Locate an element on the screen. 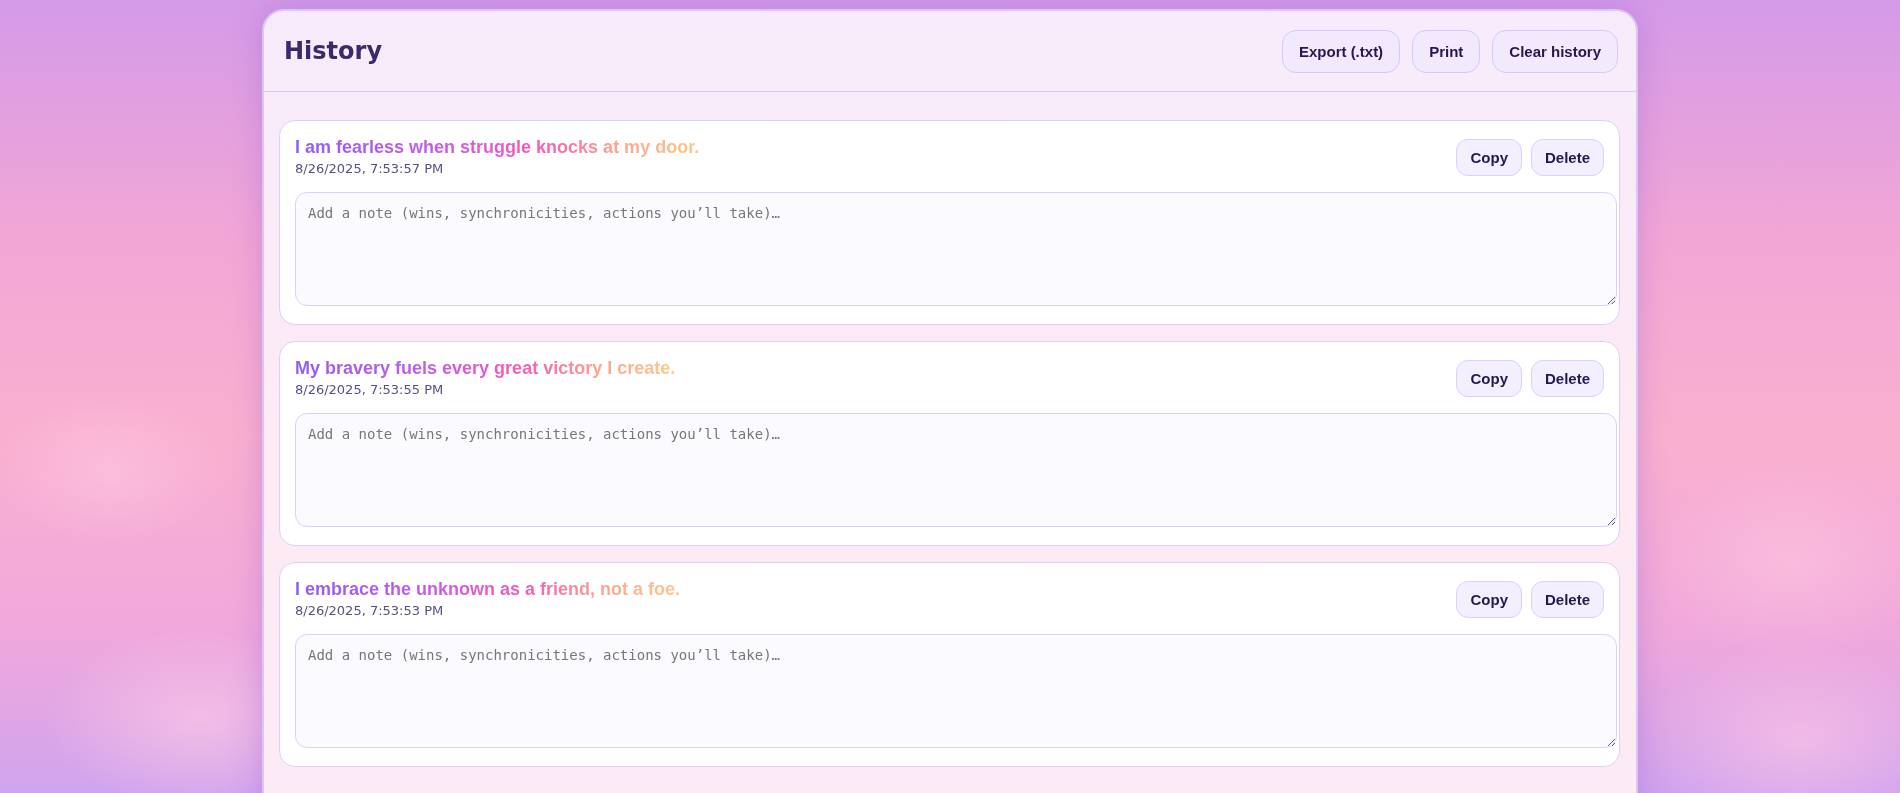  clear-history-button: Clear history is located at coordinates (1555, 51).